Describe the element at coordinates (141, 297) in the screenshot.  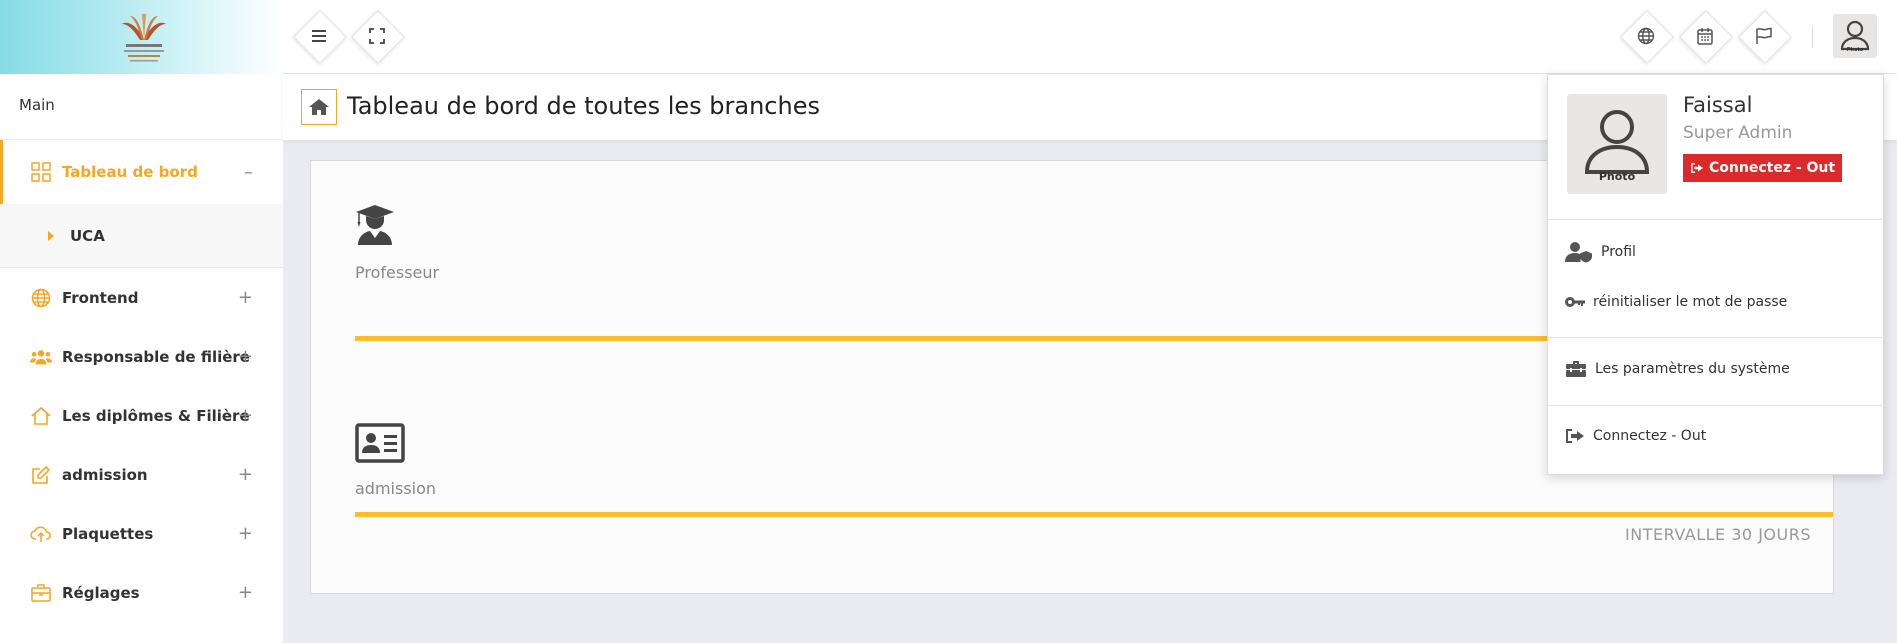
I see `sidebar-item-frontend: Frontend +` at that location.